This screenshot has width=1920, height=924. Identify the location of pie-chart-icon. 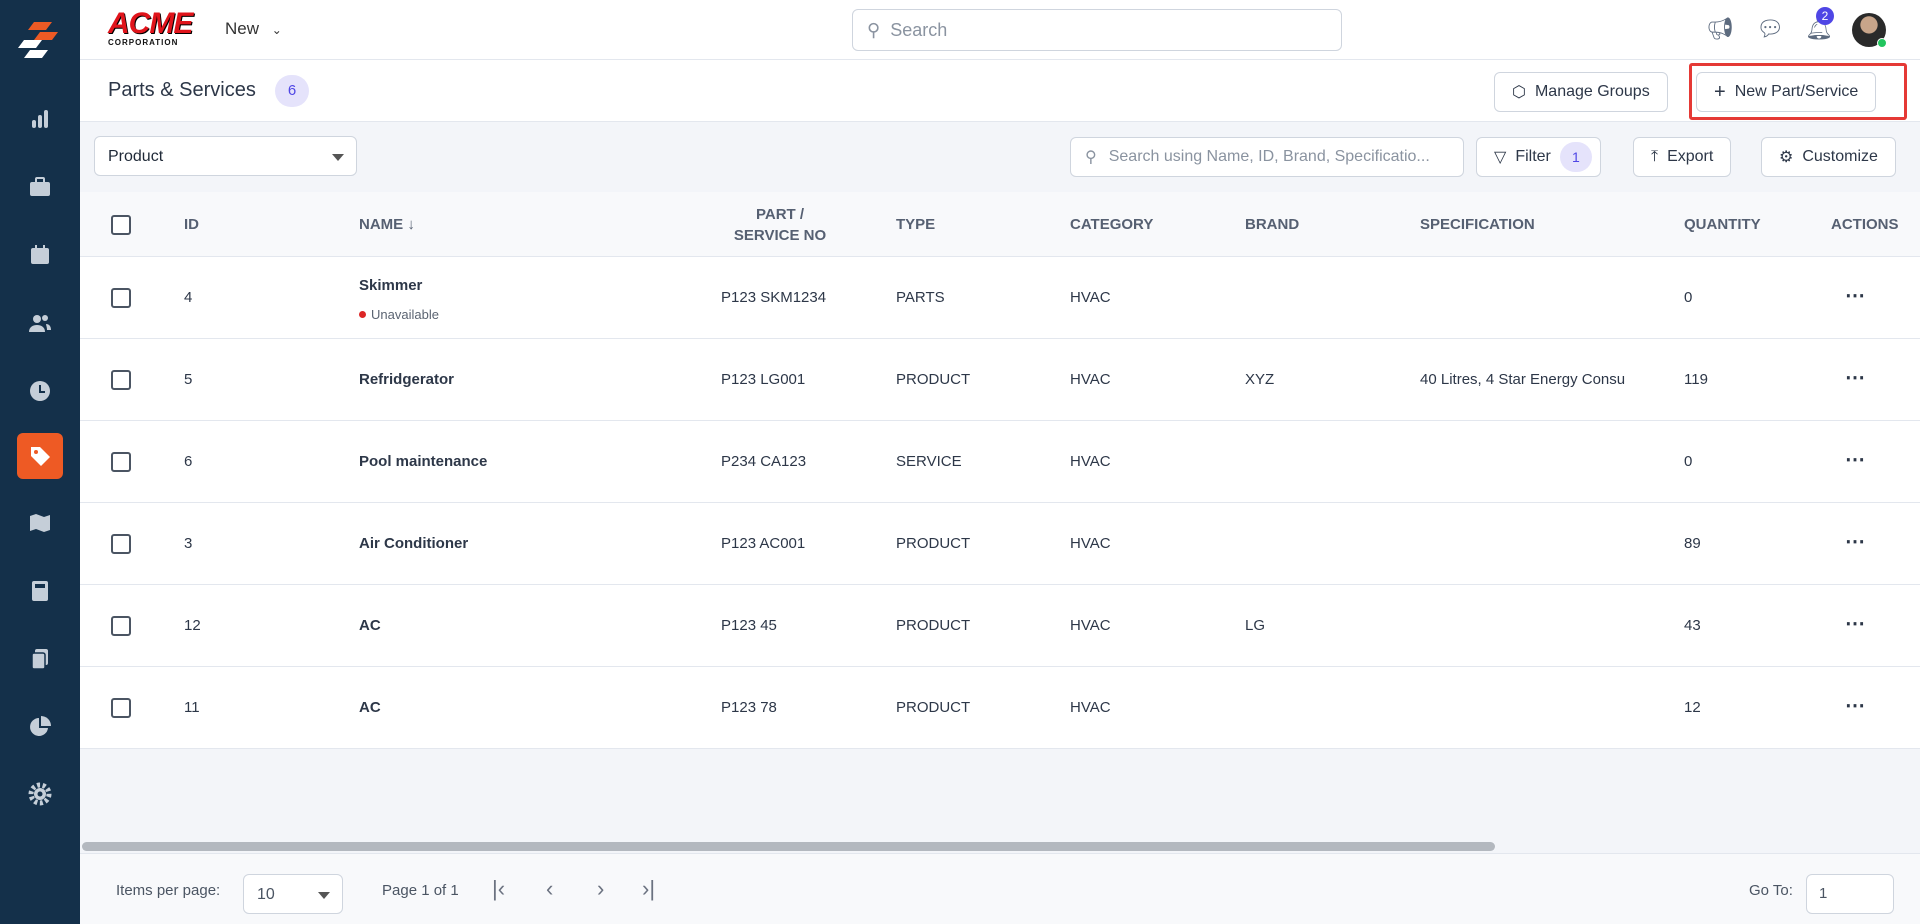
(40, 726).